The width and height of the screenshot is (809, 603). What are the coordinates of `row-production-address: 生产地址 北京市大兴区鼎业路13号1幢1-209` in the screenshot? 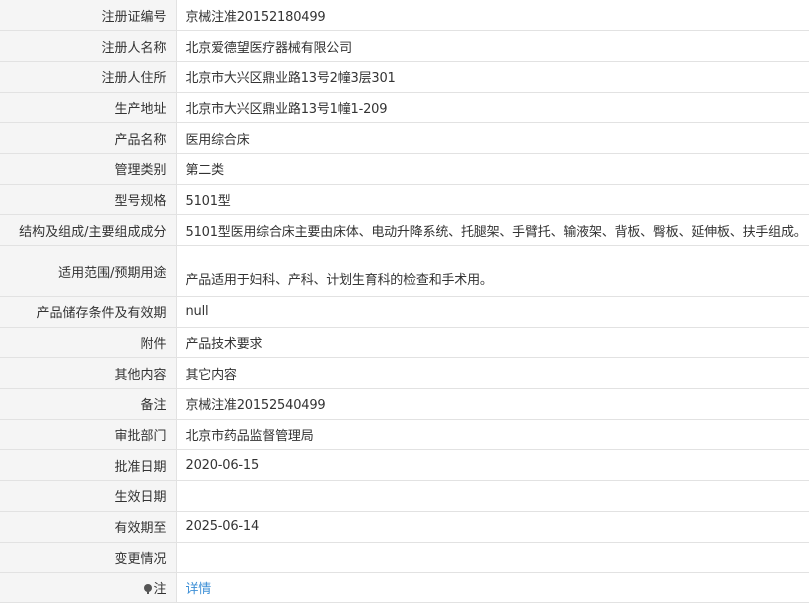 It's located at (404, 108).